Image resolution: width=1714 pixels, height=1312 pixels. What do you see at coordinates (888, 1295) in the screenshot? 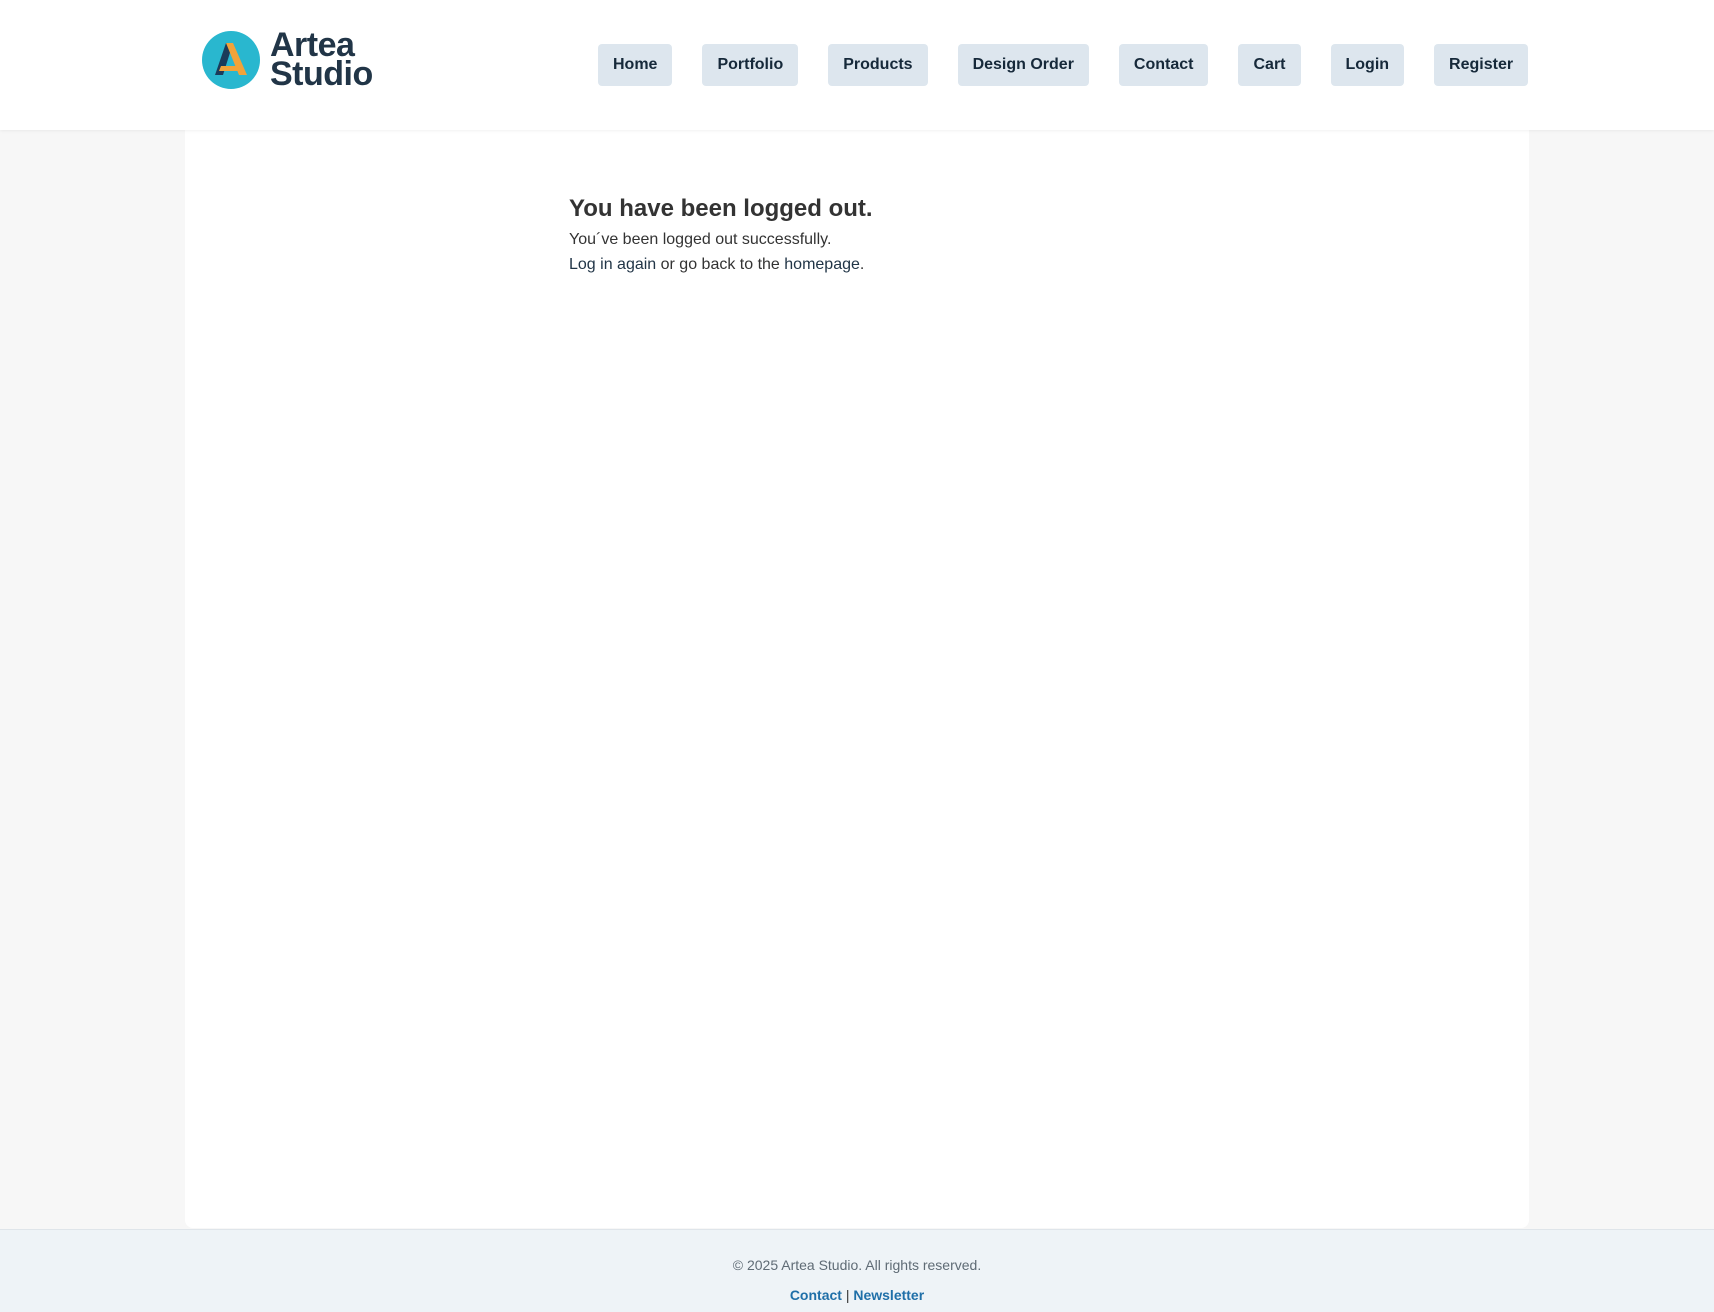
I see `footer-newsletter-link: Newsletter` at bounding box center [888, 1295].